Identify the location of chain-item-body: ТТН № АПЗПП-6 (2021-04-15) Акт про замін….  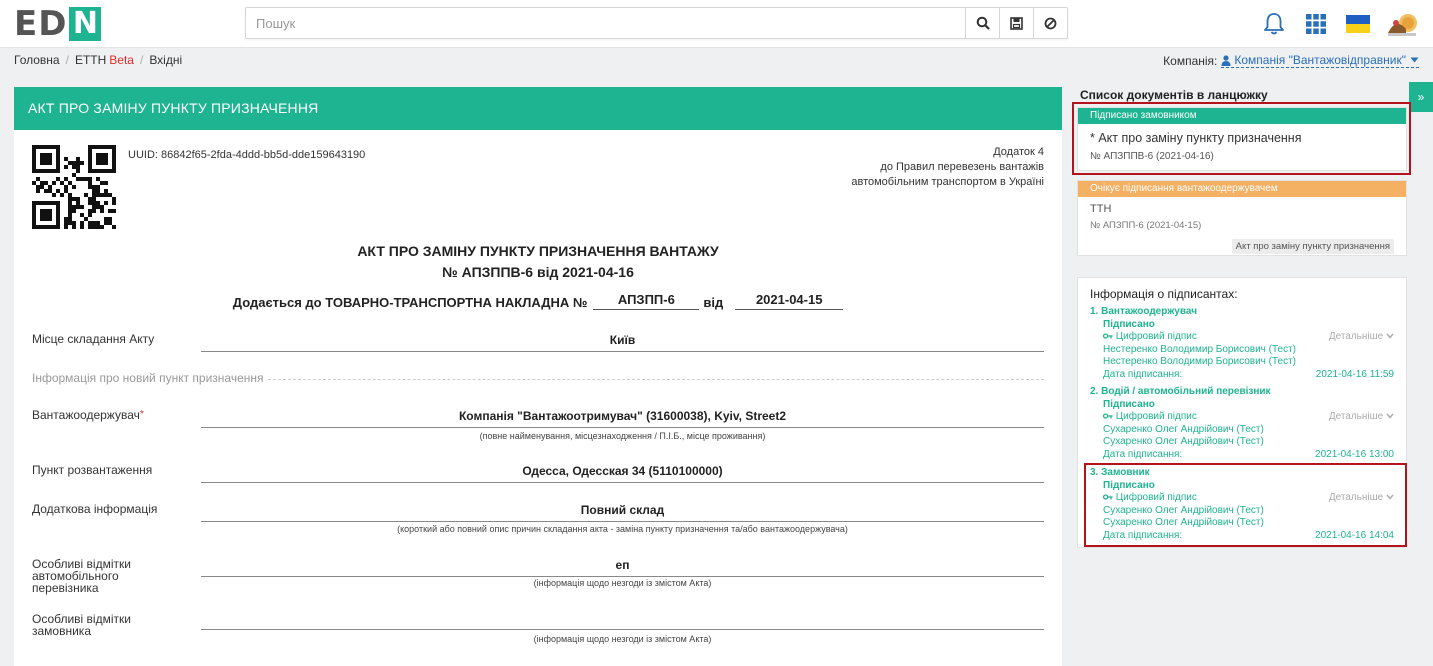
(1242, 225).